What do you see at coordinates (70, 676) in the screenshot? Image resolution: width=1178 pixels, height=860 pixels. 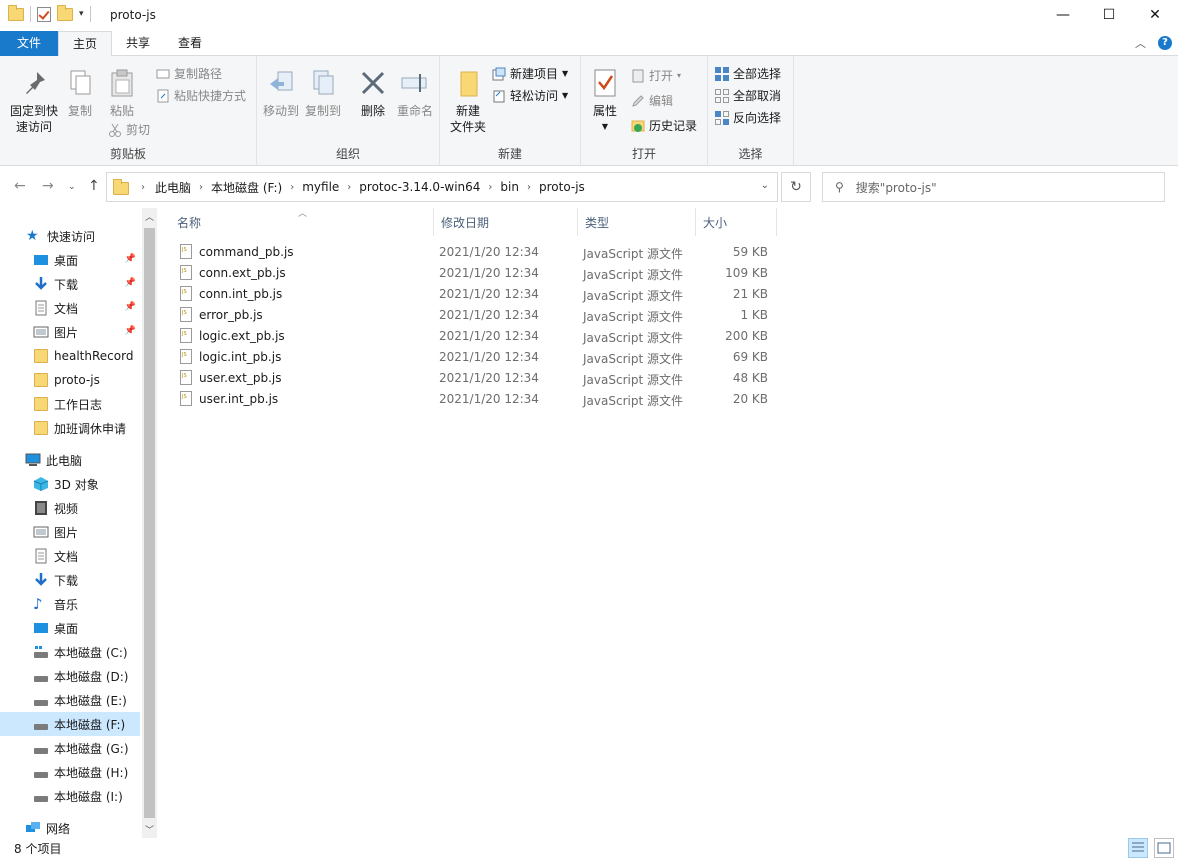 I see `nav-item-drive: 本地磁盘 (D:)` at bounding box center [70, 676].